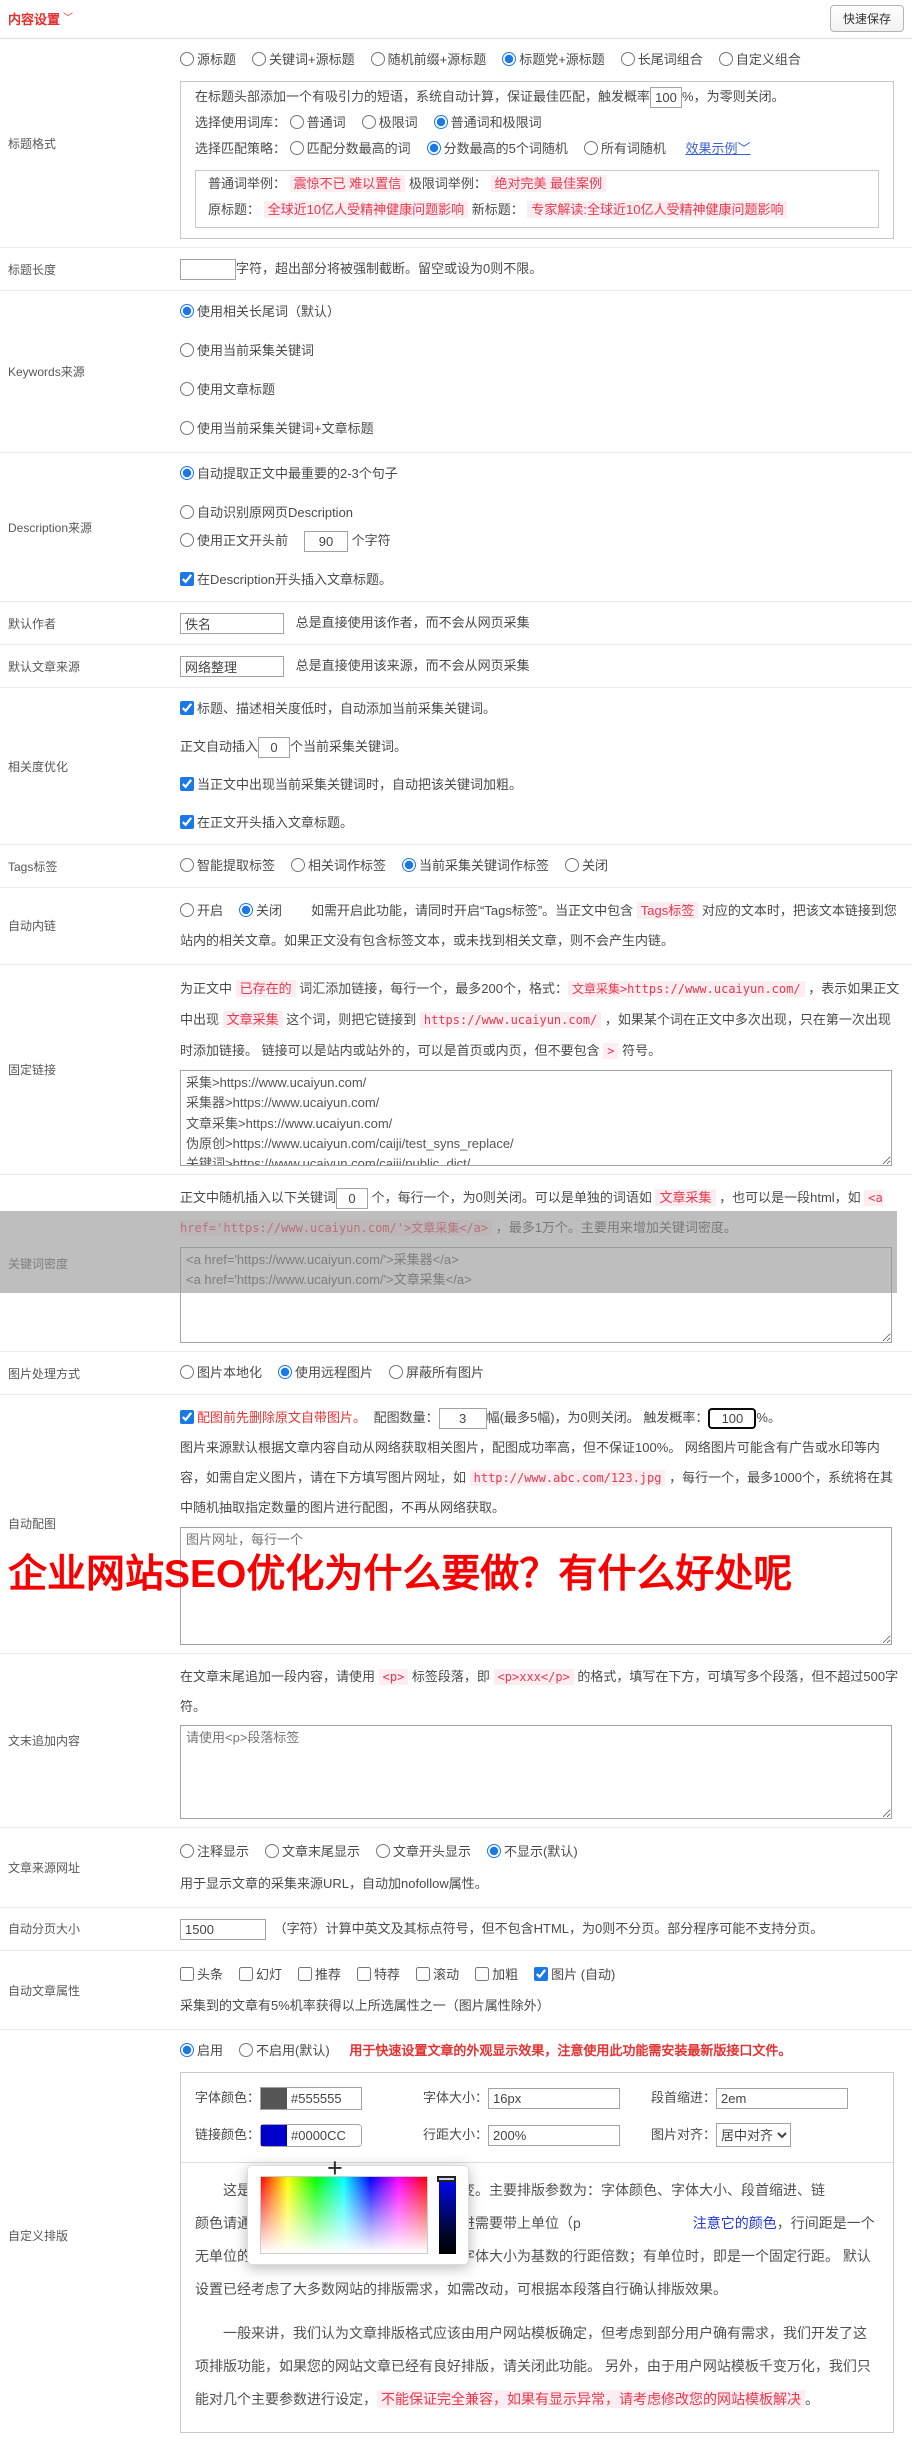 This screenshot has width=912, height=2441. I want to click on checkbox-option: 特荐, so click(378, 1974).